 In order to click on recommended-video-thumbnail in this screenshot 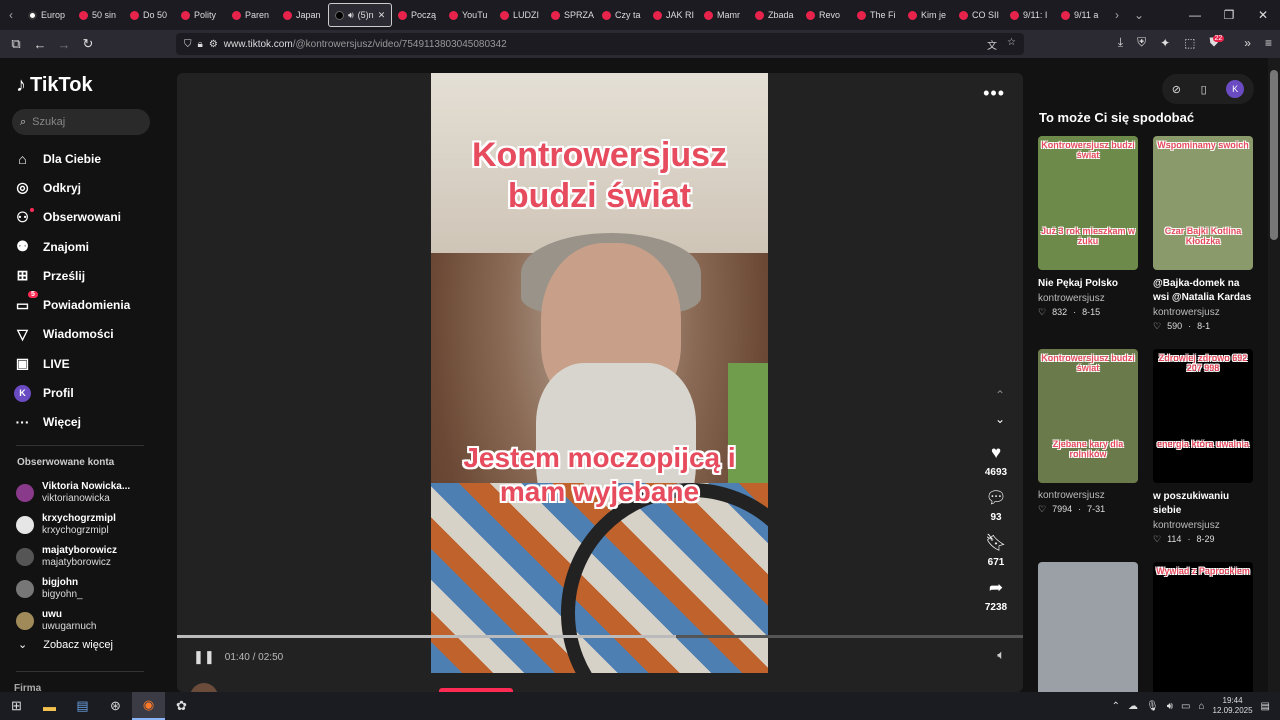, I will do `click(1088, 627)`.